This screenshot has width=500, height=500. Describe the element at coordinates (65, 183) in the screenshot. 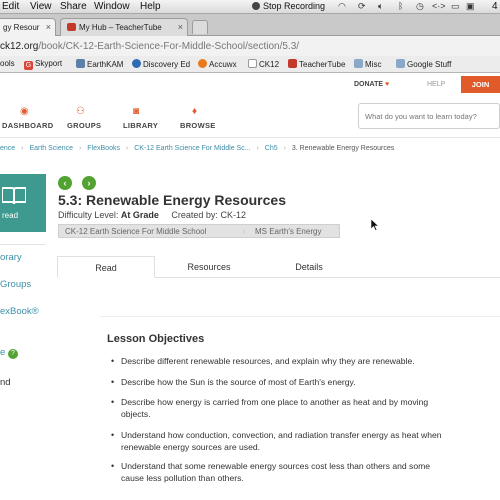

I see `previous-arrow-icon: ‹` at that location.